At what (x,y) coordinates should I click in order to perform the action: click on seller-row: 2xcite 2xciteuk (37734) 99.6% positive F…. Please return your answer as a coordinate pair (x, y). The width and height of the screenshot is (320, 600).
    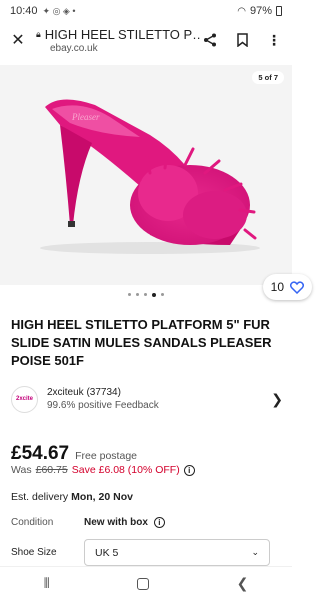
    Looking at the image, I should click on (147, 399).